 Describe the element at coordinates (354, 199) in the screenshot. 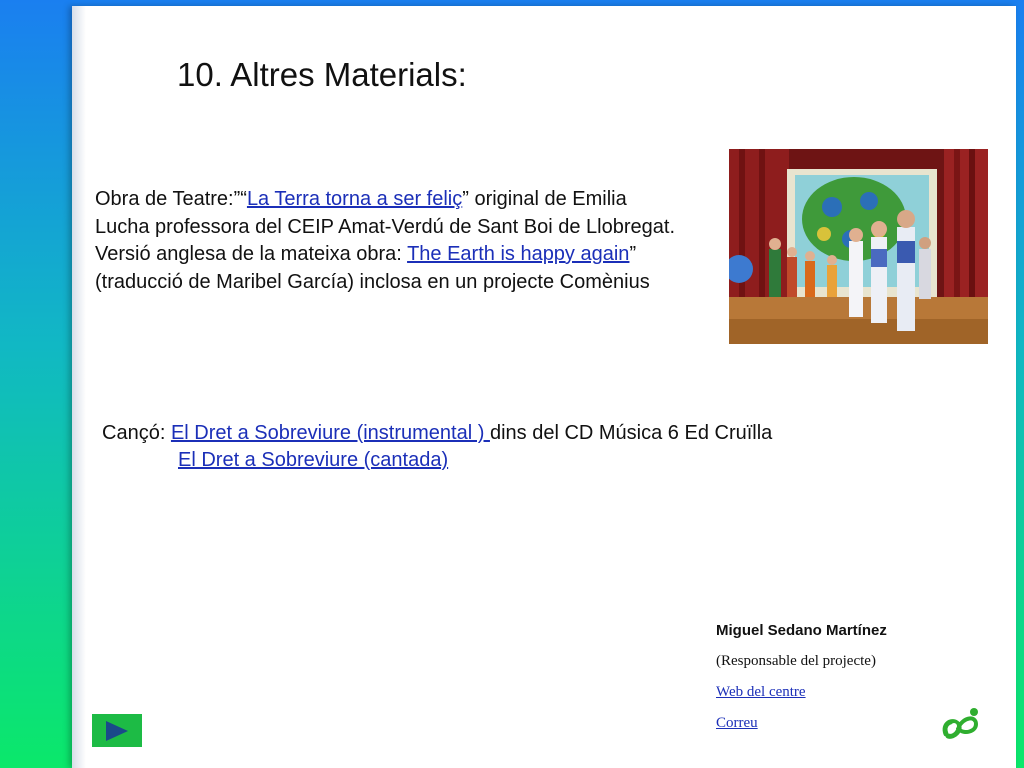

I see `play-link-catalan: La Terra torna a ser feliç` at that location.